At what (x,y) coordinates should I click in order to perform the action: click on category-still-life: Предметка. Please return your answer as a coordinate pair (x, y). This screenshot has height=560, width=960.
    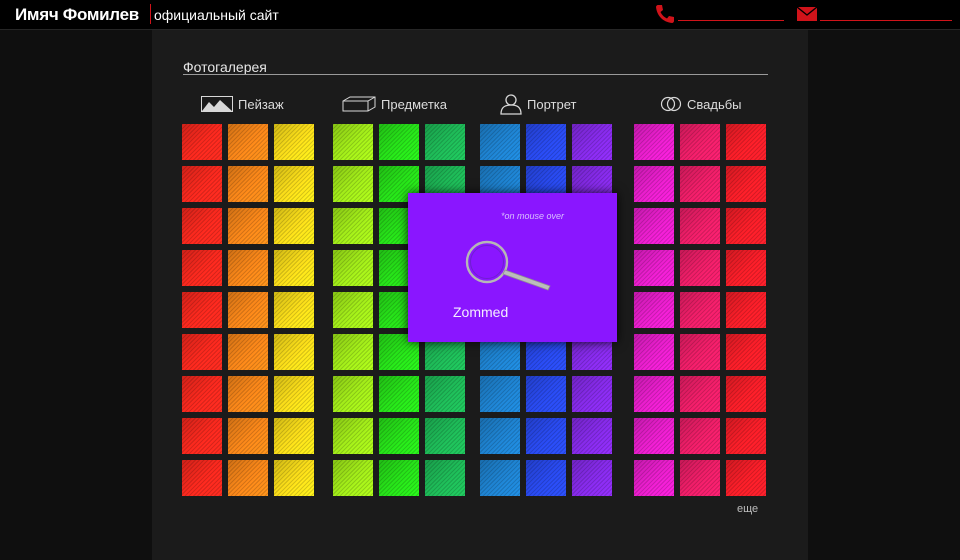
    Looking at the image, I should click on (394, 104).